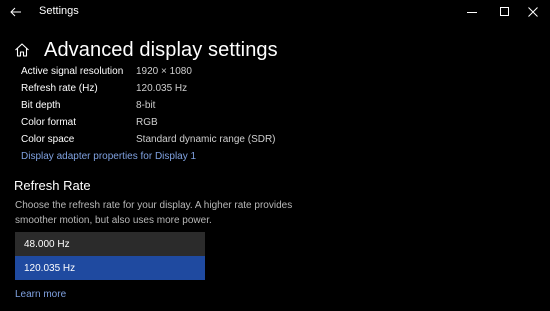  Describe the element at coordinates (40, 294) in the screenshot. I see `learn-more-link: Learn more` at that location.